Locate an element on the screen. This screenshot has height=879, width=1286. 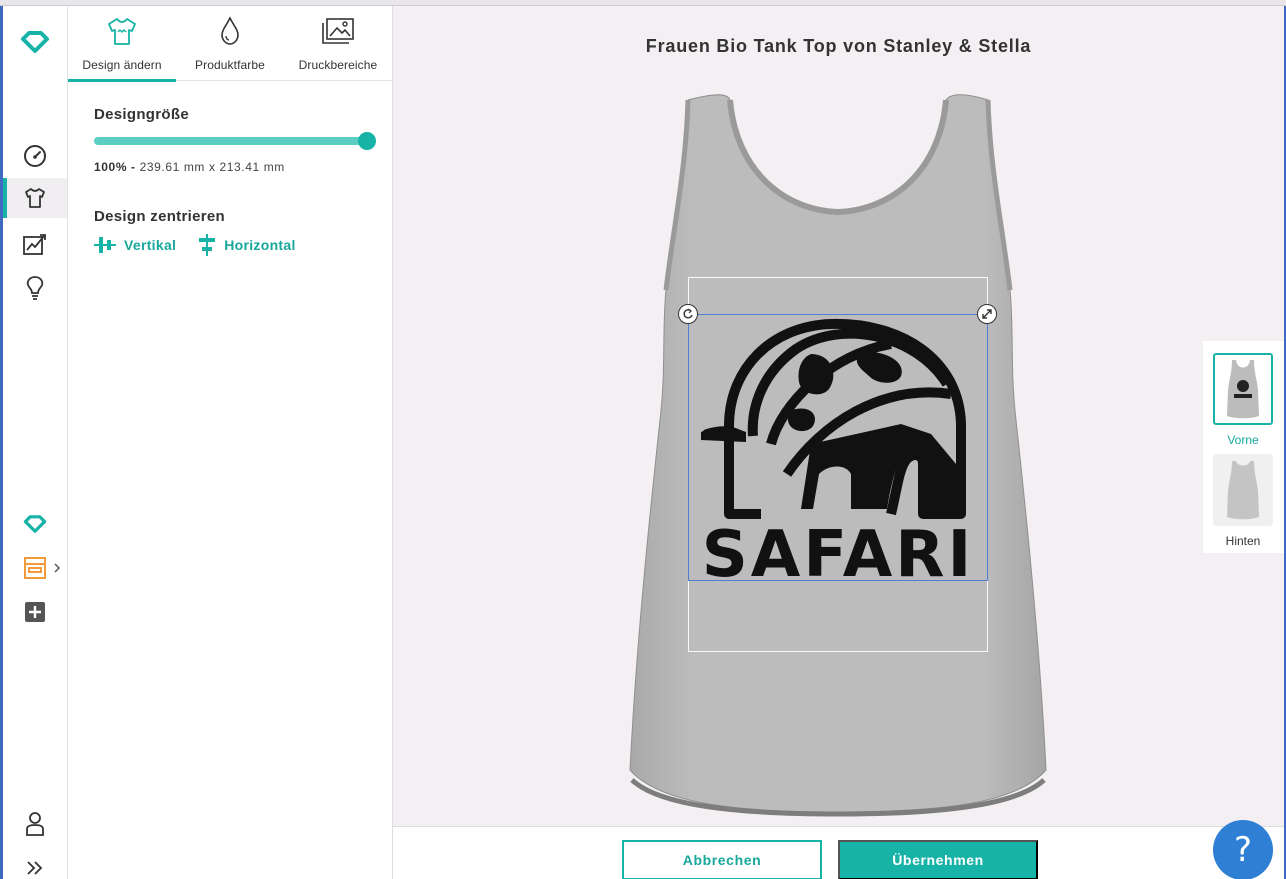
rail-ideas is located at coordinates (35, 288).